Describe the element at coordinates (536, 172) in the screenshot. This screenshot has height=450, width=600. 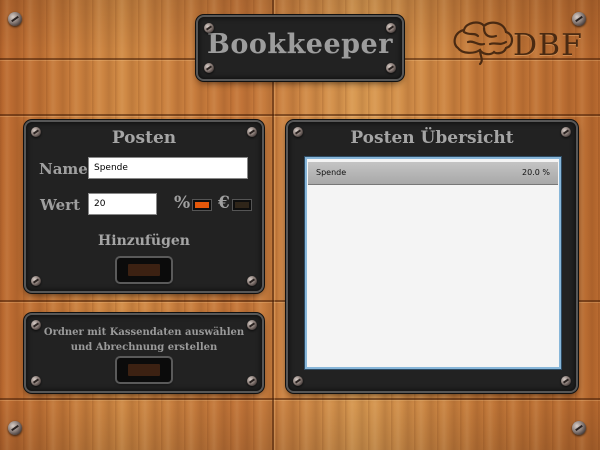
I see `list-item-value: 20.0 %` at that location.